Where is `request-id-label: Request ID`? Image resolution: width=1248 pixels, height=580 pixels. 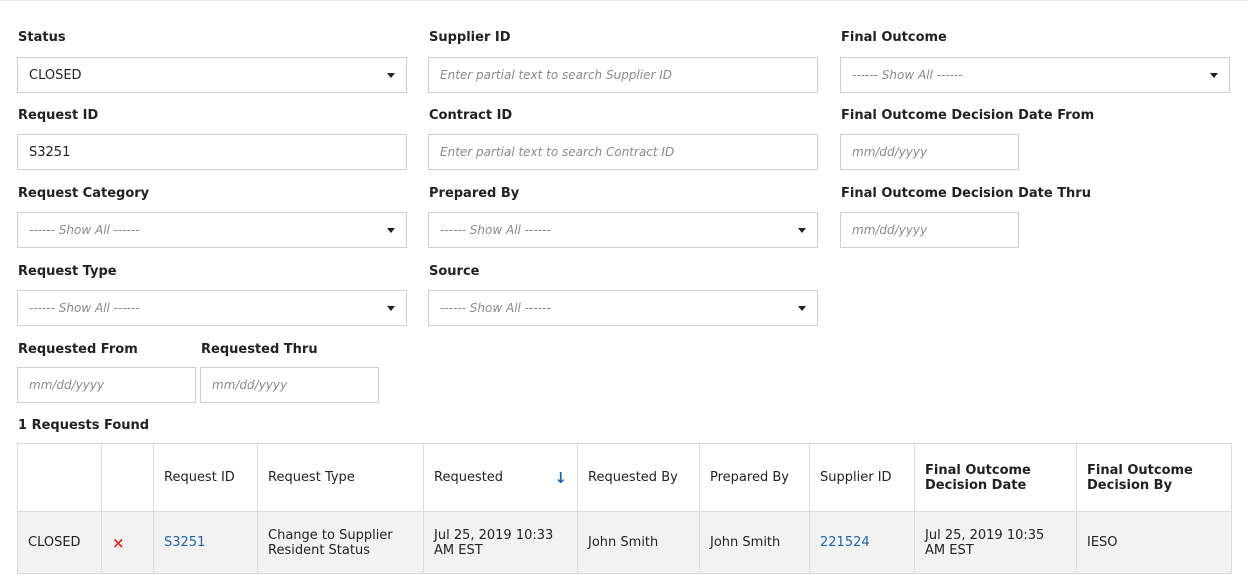 request-id-label: Request ID is located at coordinates (58, 115).